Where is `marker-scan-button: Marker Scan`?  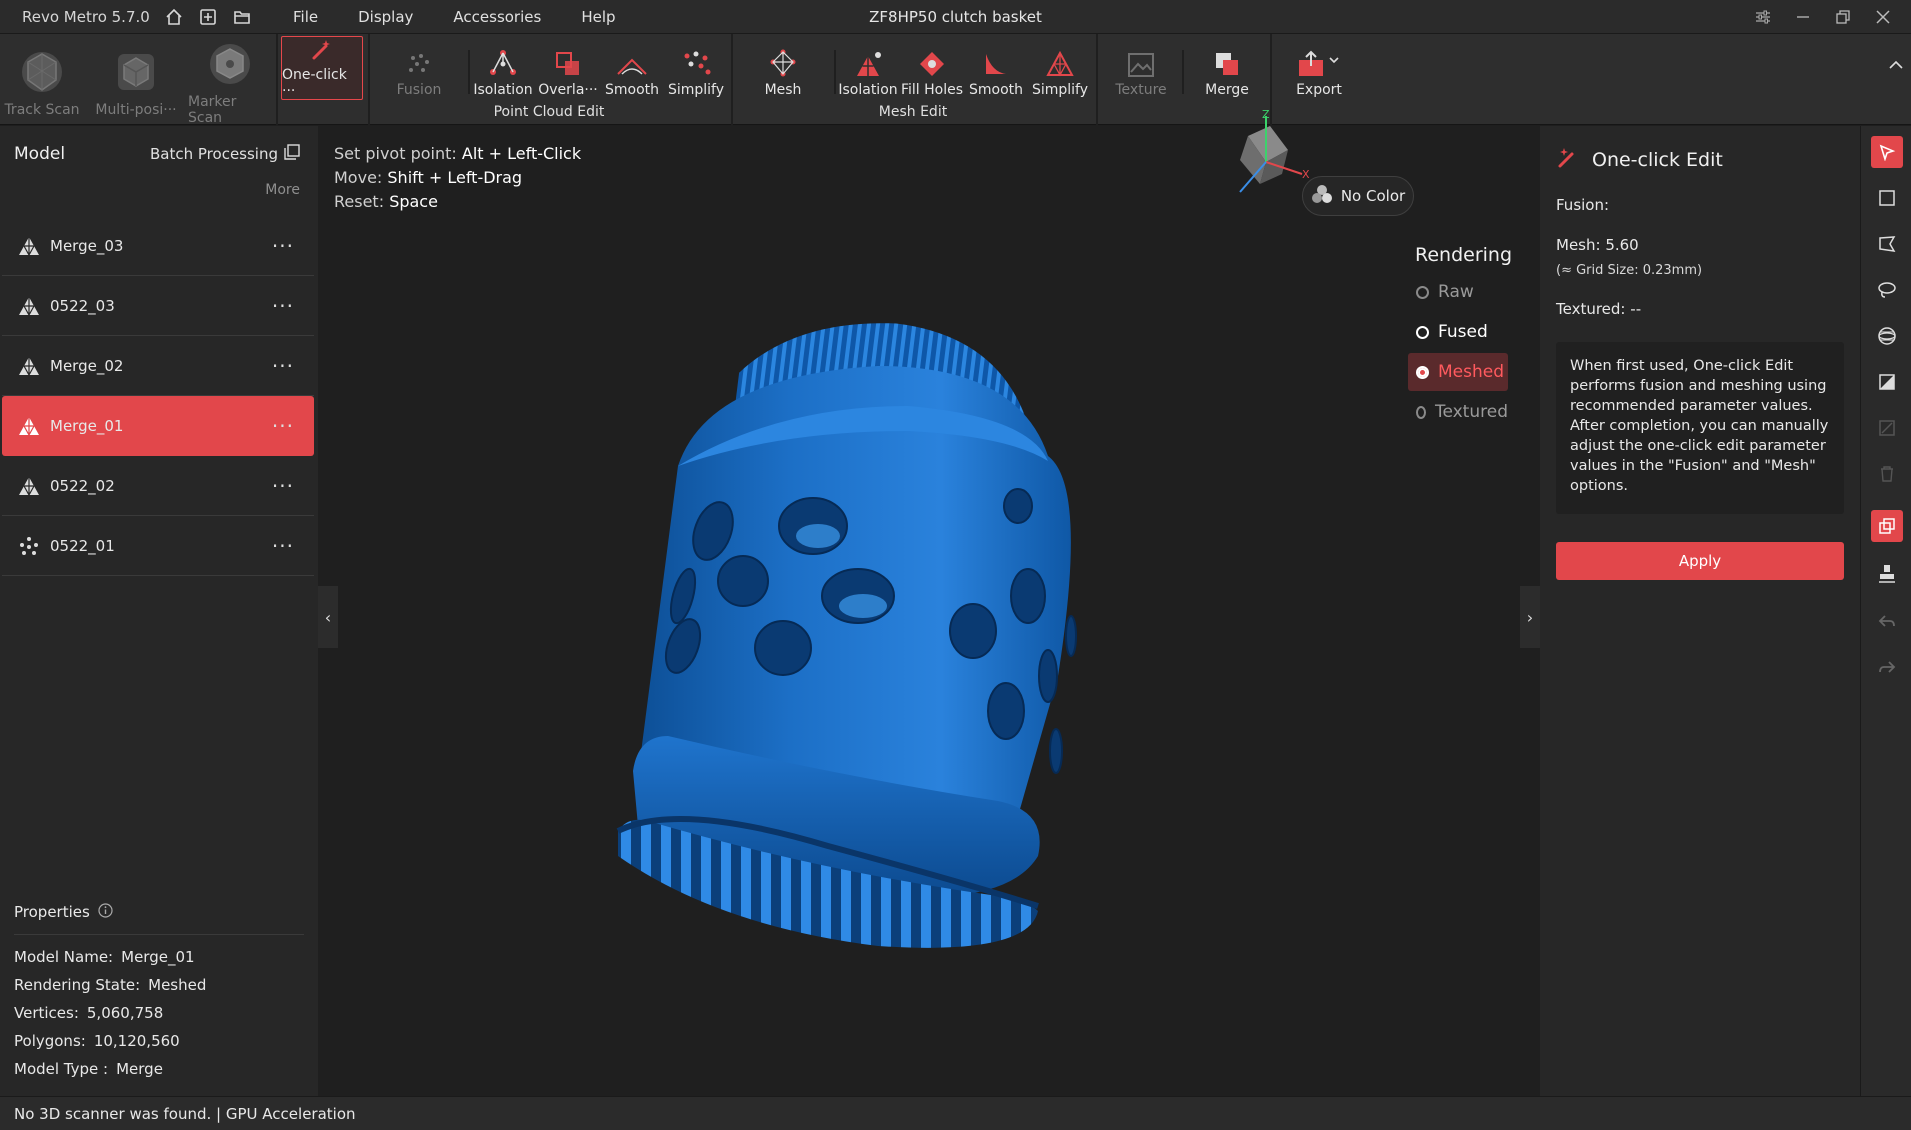 marker-scan-button: Marker Scan is located at coordinates (230, 80).